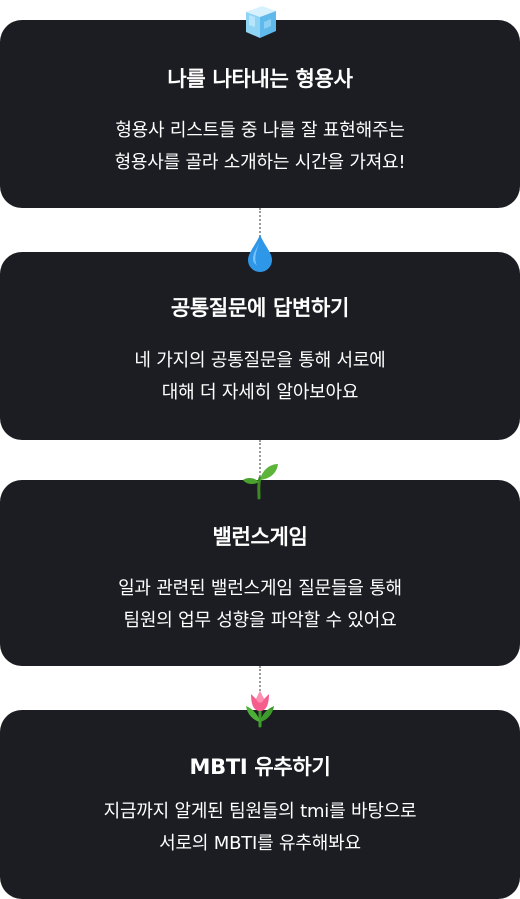 This screenshot has height=899, width=520. Describe the element at coordinates (260, 811) in the screenshot. I see `step-description-line: 지금까지 알게된 팀원들의 tmi를 바탕으로` at that location.